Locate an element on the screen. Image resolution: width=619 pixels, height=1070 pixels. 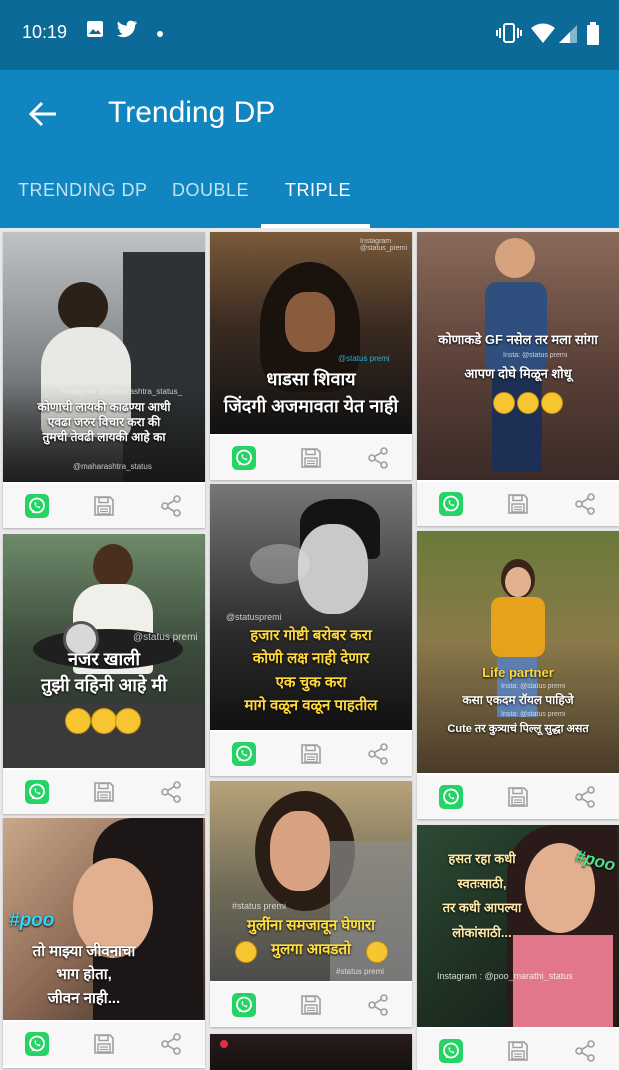
quote-line: Cute तर कुत्र्याचं पिल्लू सुद्धा असत is located at coordinates (518, 729).